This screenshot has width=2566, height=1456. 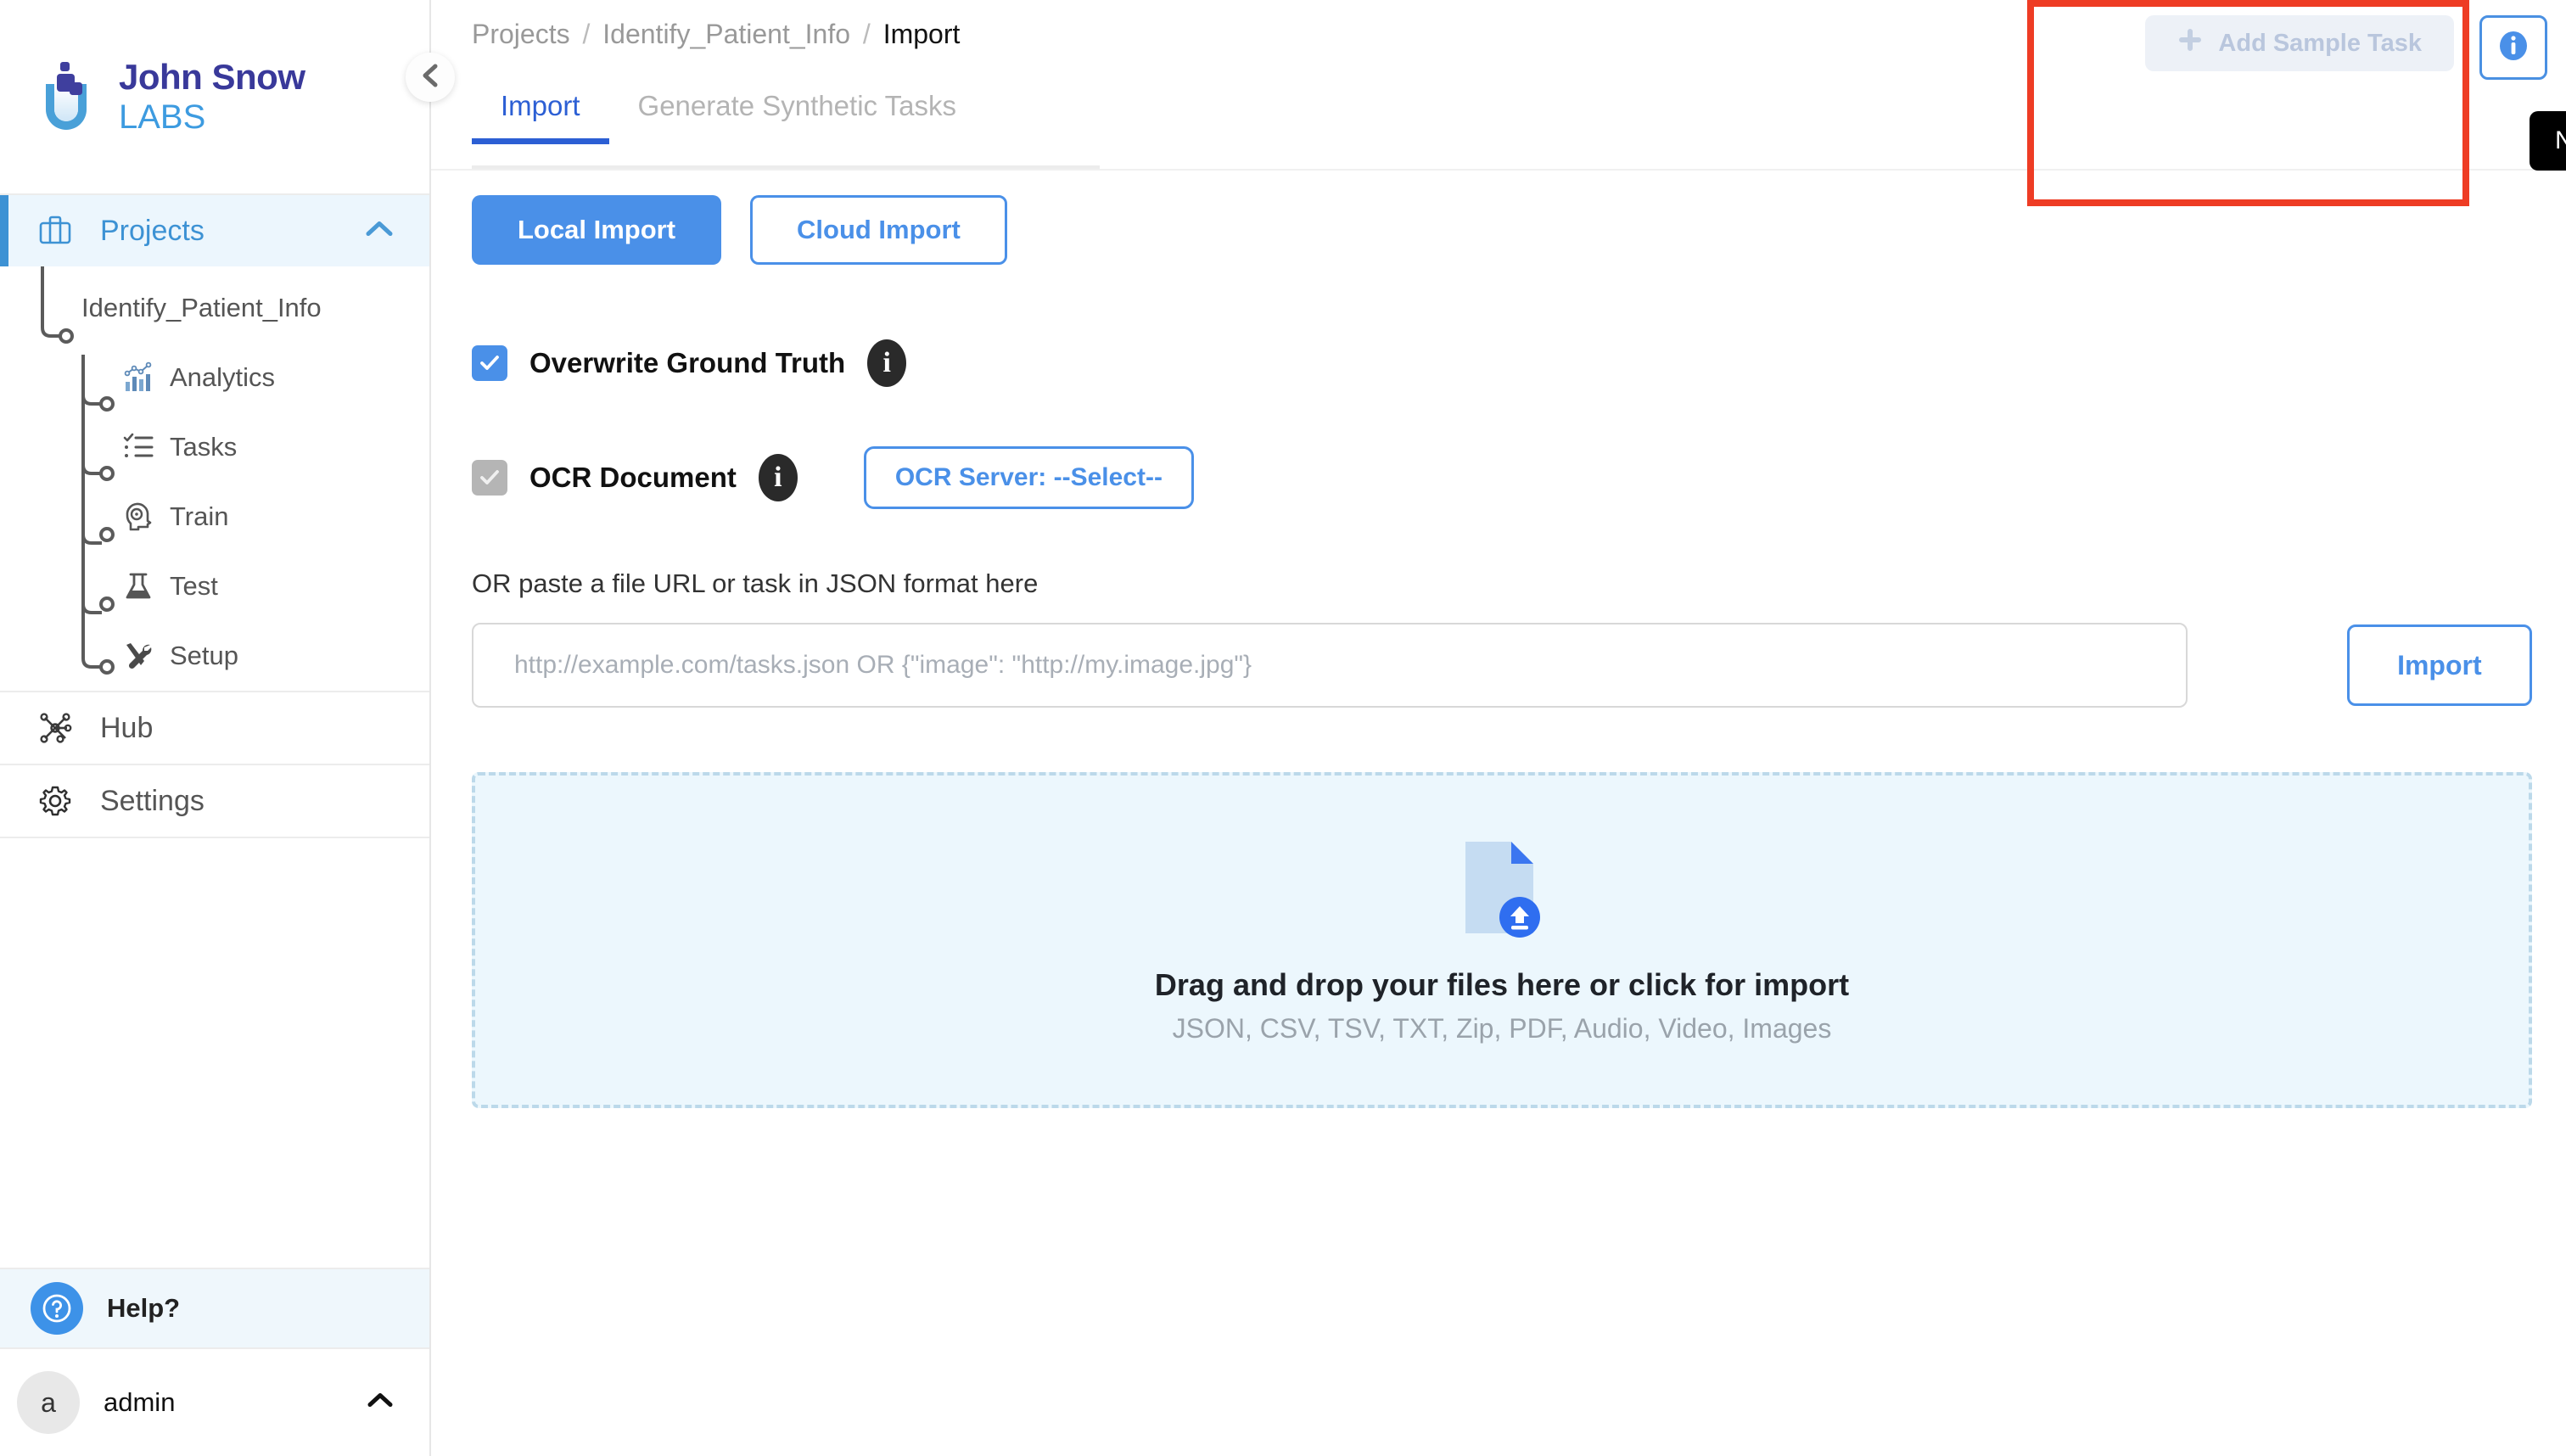 I want to click on add-sample-task-button: Add Sample Task, so click(x=2299, y=43).